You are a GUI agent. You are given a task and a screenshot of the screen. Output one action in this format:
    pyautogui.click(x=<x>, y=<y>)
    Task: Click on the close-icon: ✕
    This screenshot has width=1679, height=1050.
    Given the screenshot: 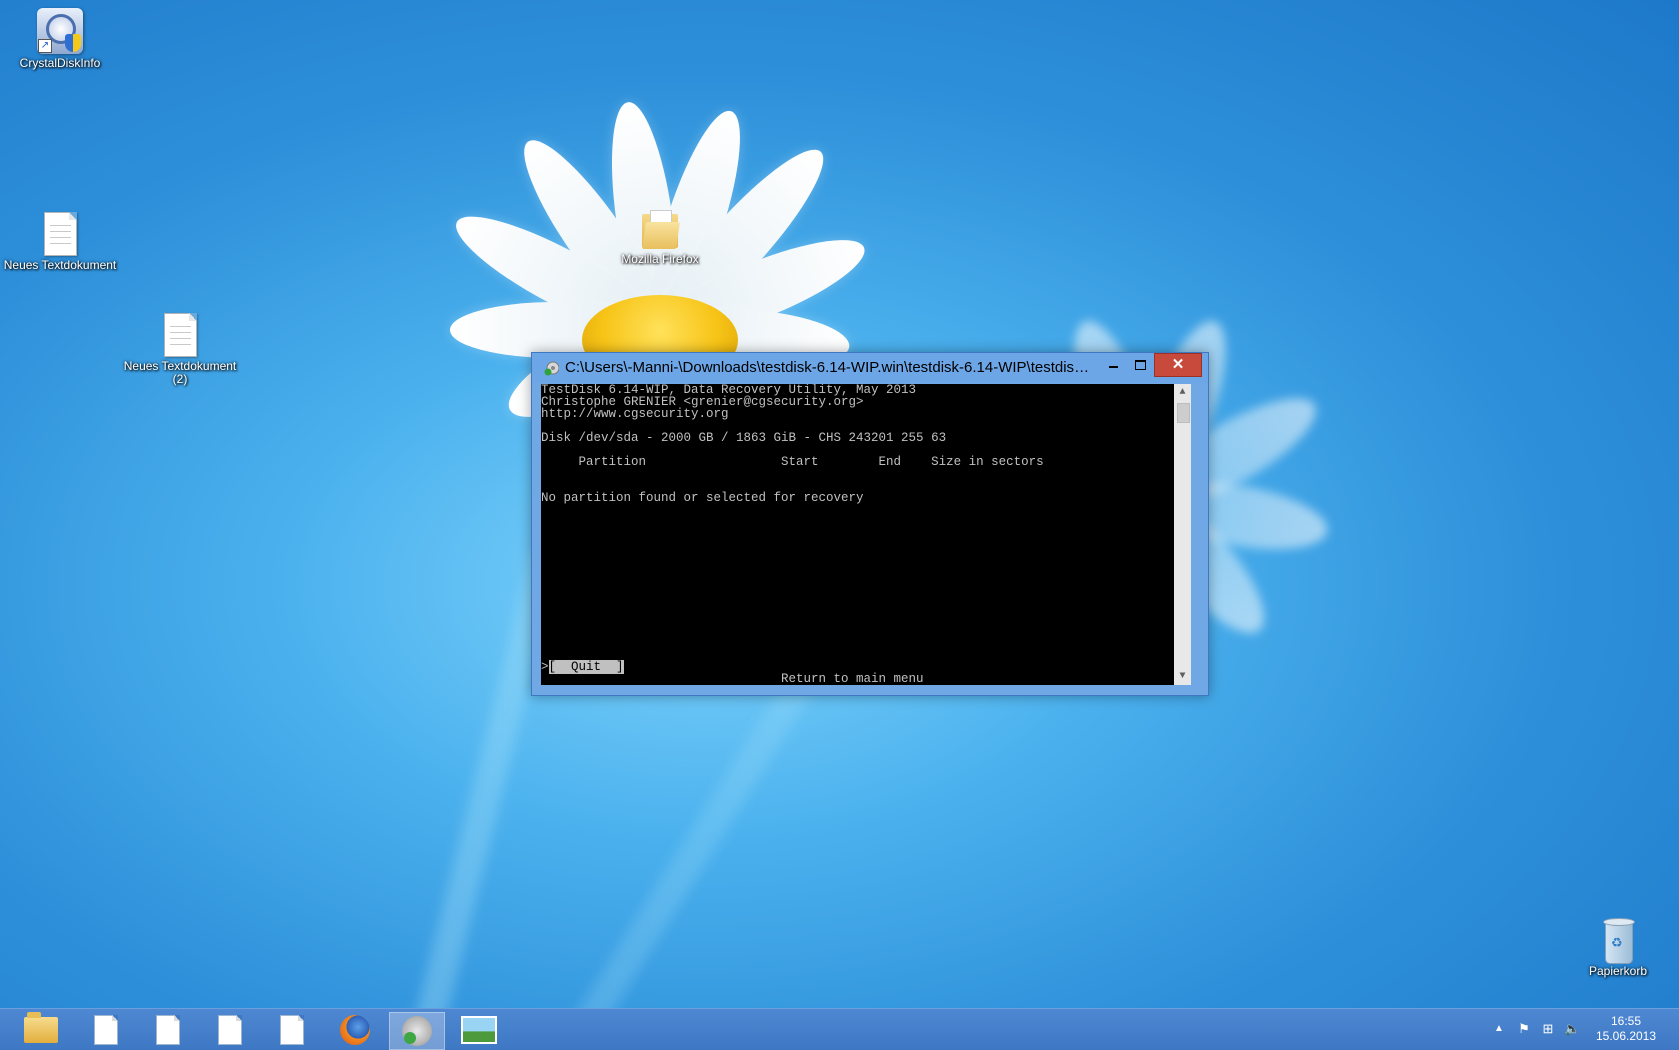 What is the action you would take?
    pyautogui.click(x=1178, y=364)
    